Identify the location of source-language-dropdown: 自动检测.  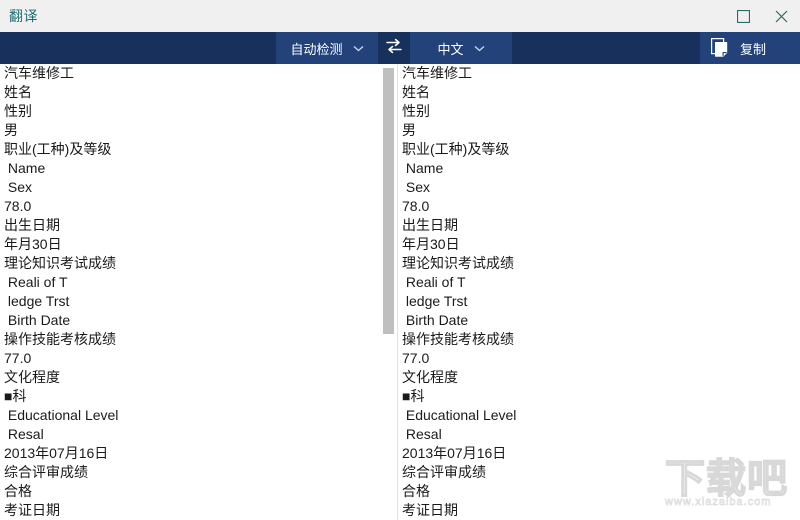
(327, 48).